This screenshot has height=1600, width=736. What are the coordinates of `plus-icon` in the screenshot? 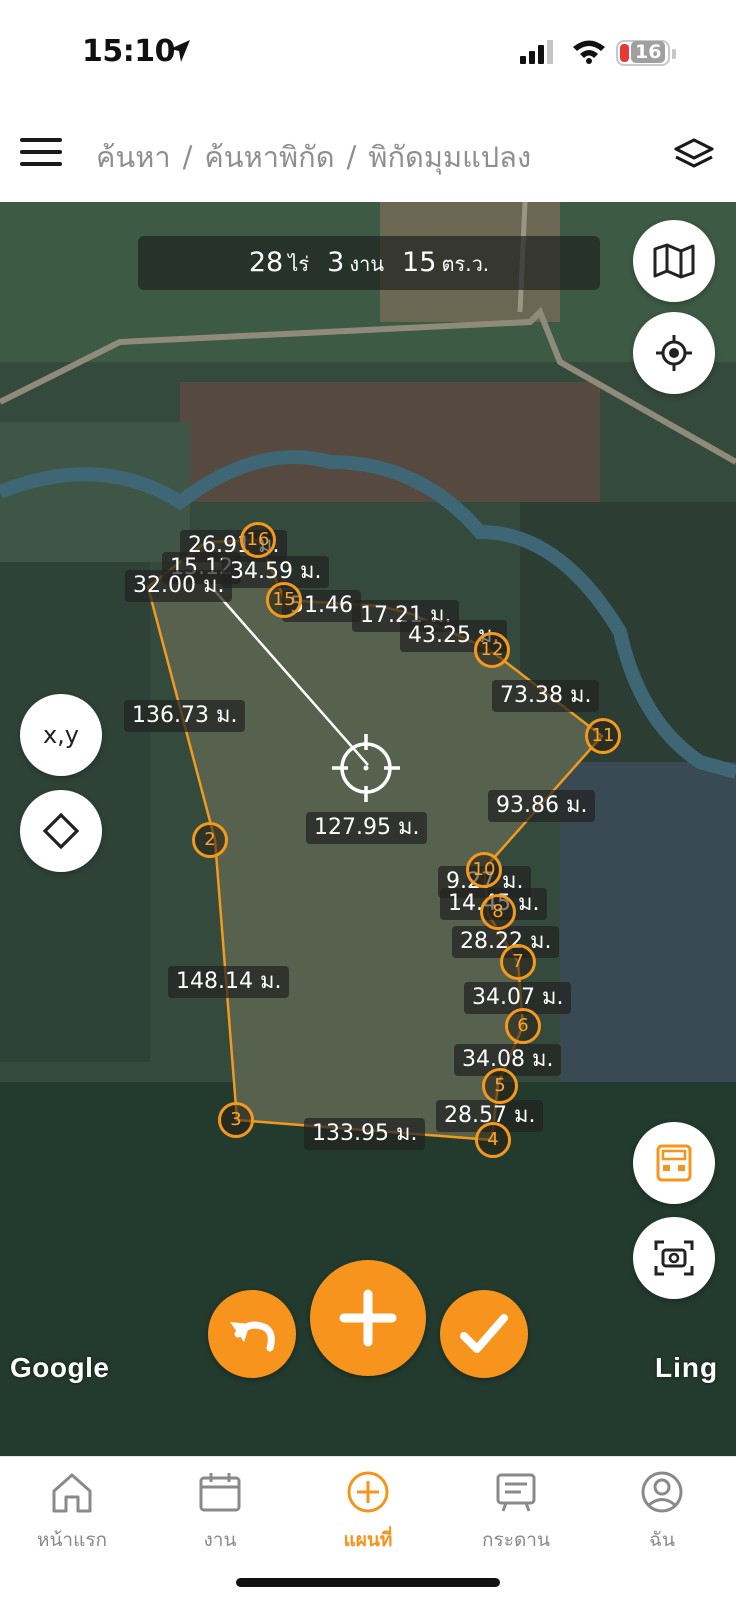 It's located at (368, 1318).